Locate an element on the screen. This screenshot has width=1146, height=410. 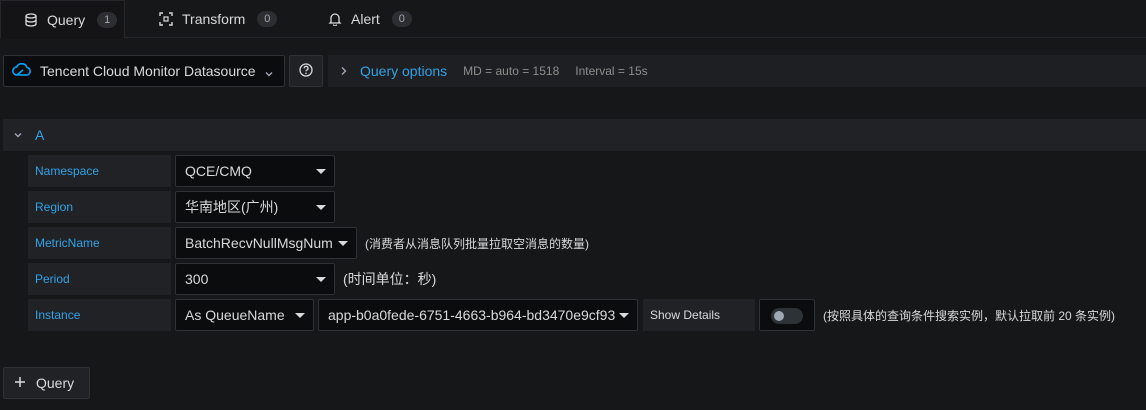
region-select: 华南地区(广州) is located at coordinates (255, 207).